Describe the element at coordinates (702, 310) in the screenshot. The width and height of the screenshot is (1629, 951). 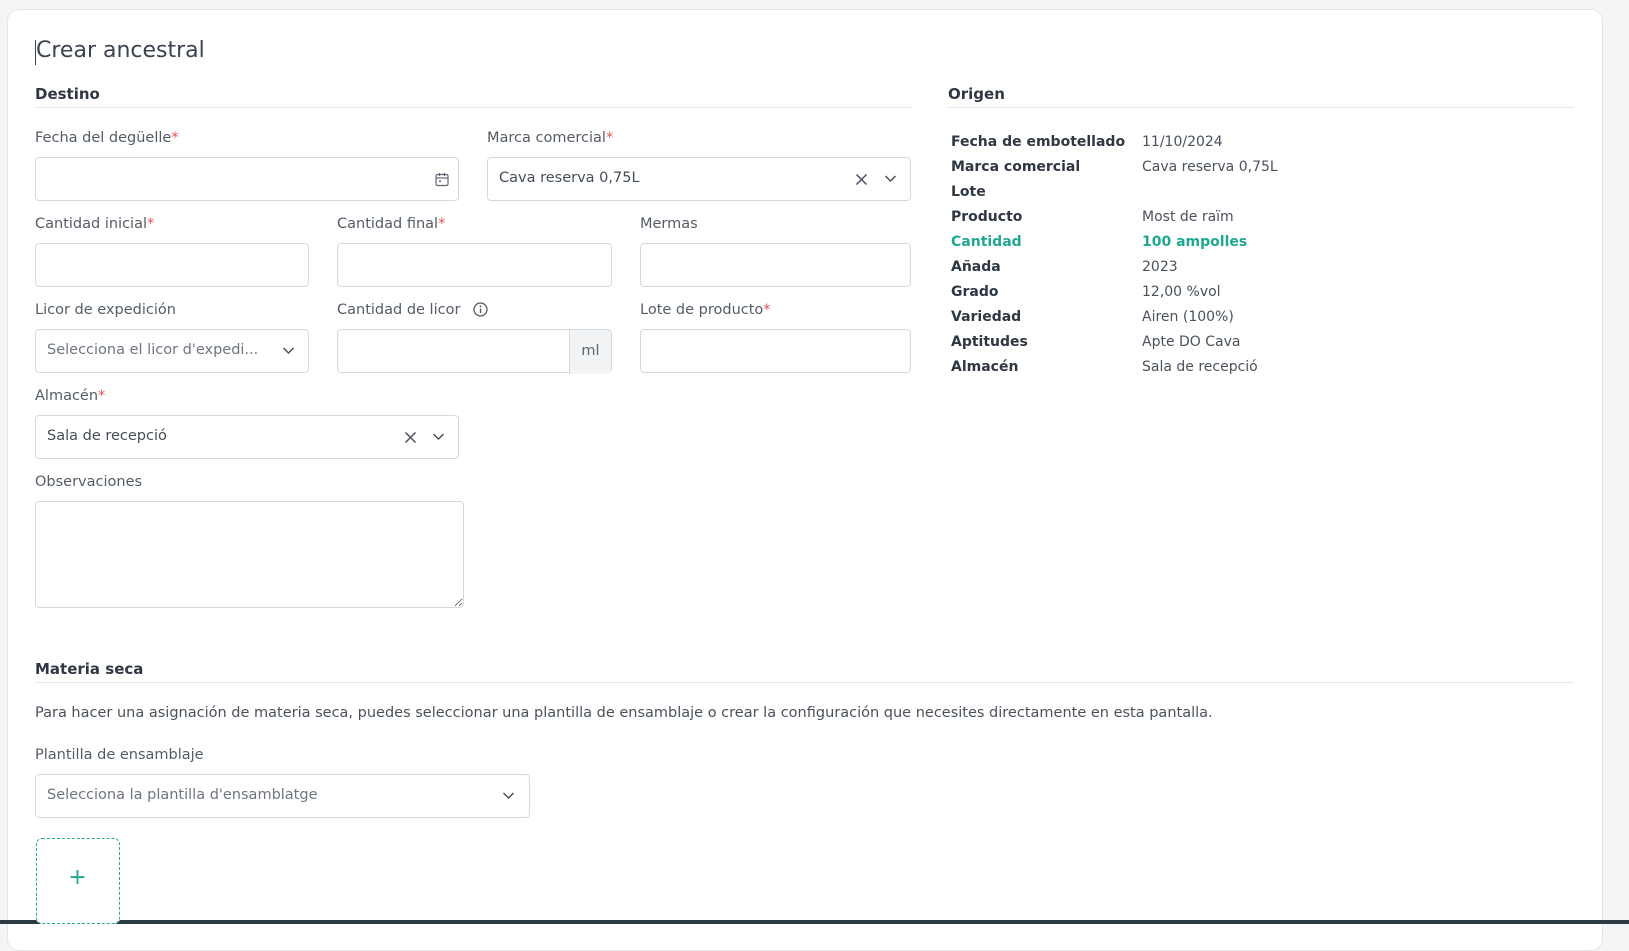
I see `lote-producto-label-text: Lote de producto` at that location.